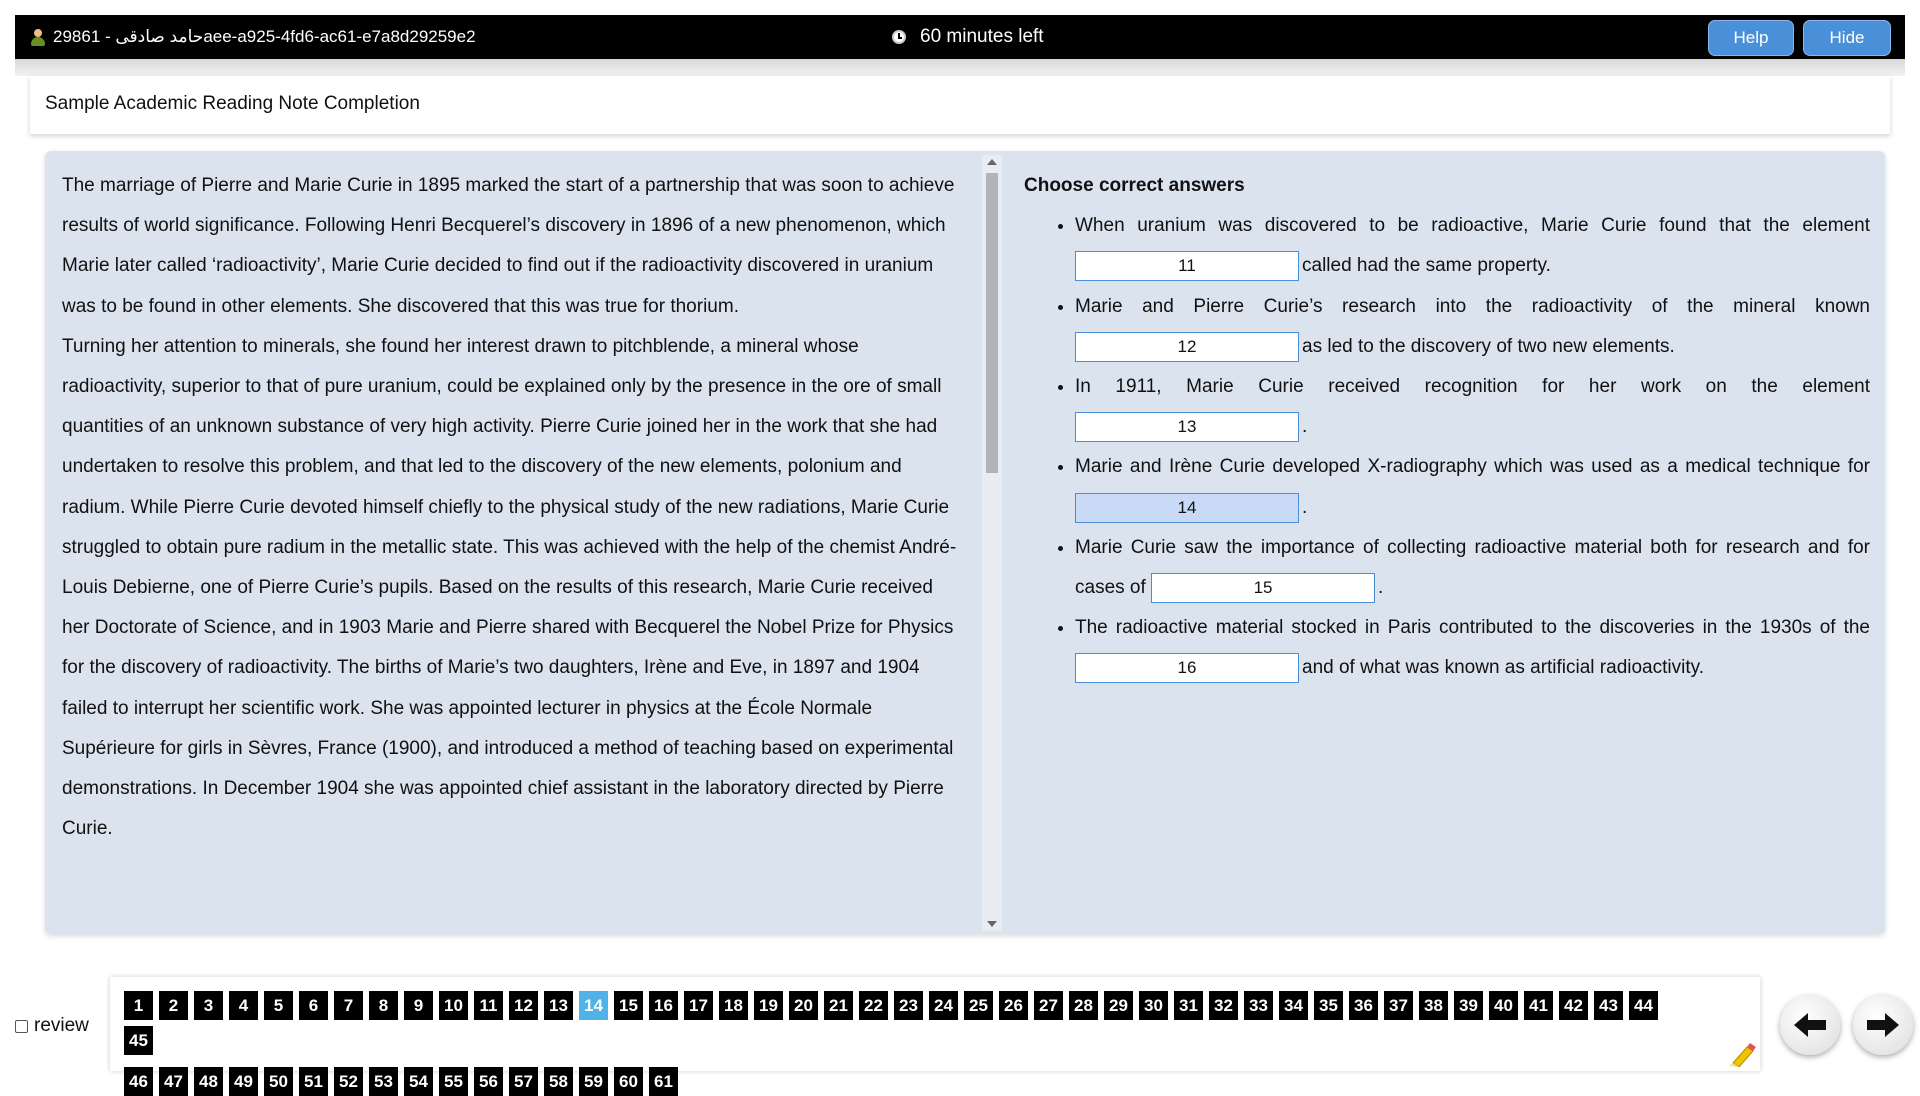  What do you see at coordinates (523, 1005) in the screenshot?
I see `question-nav-12: 12` at bounding box center [523, 1005].